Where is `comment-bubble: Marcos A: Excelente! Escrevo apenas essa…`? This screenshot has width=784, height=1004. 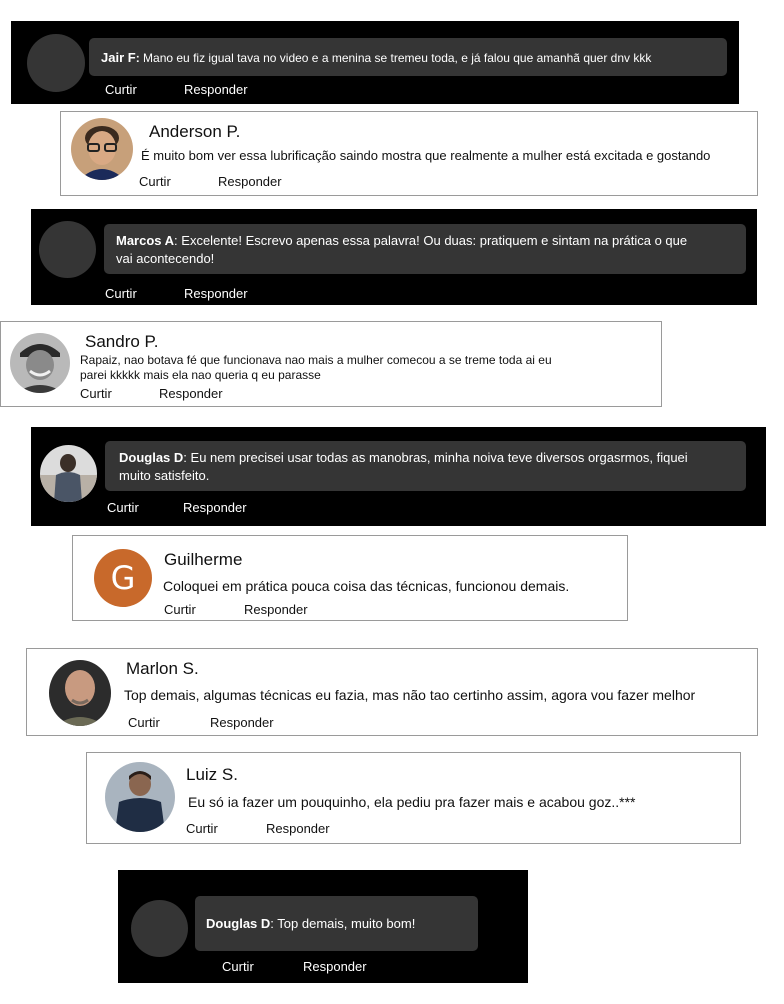
comment-bubble: Marcos A: Excelente! Escrevo apenas essa… is located at coordinates (425, 249).